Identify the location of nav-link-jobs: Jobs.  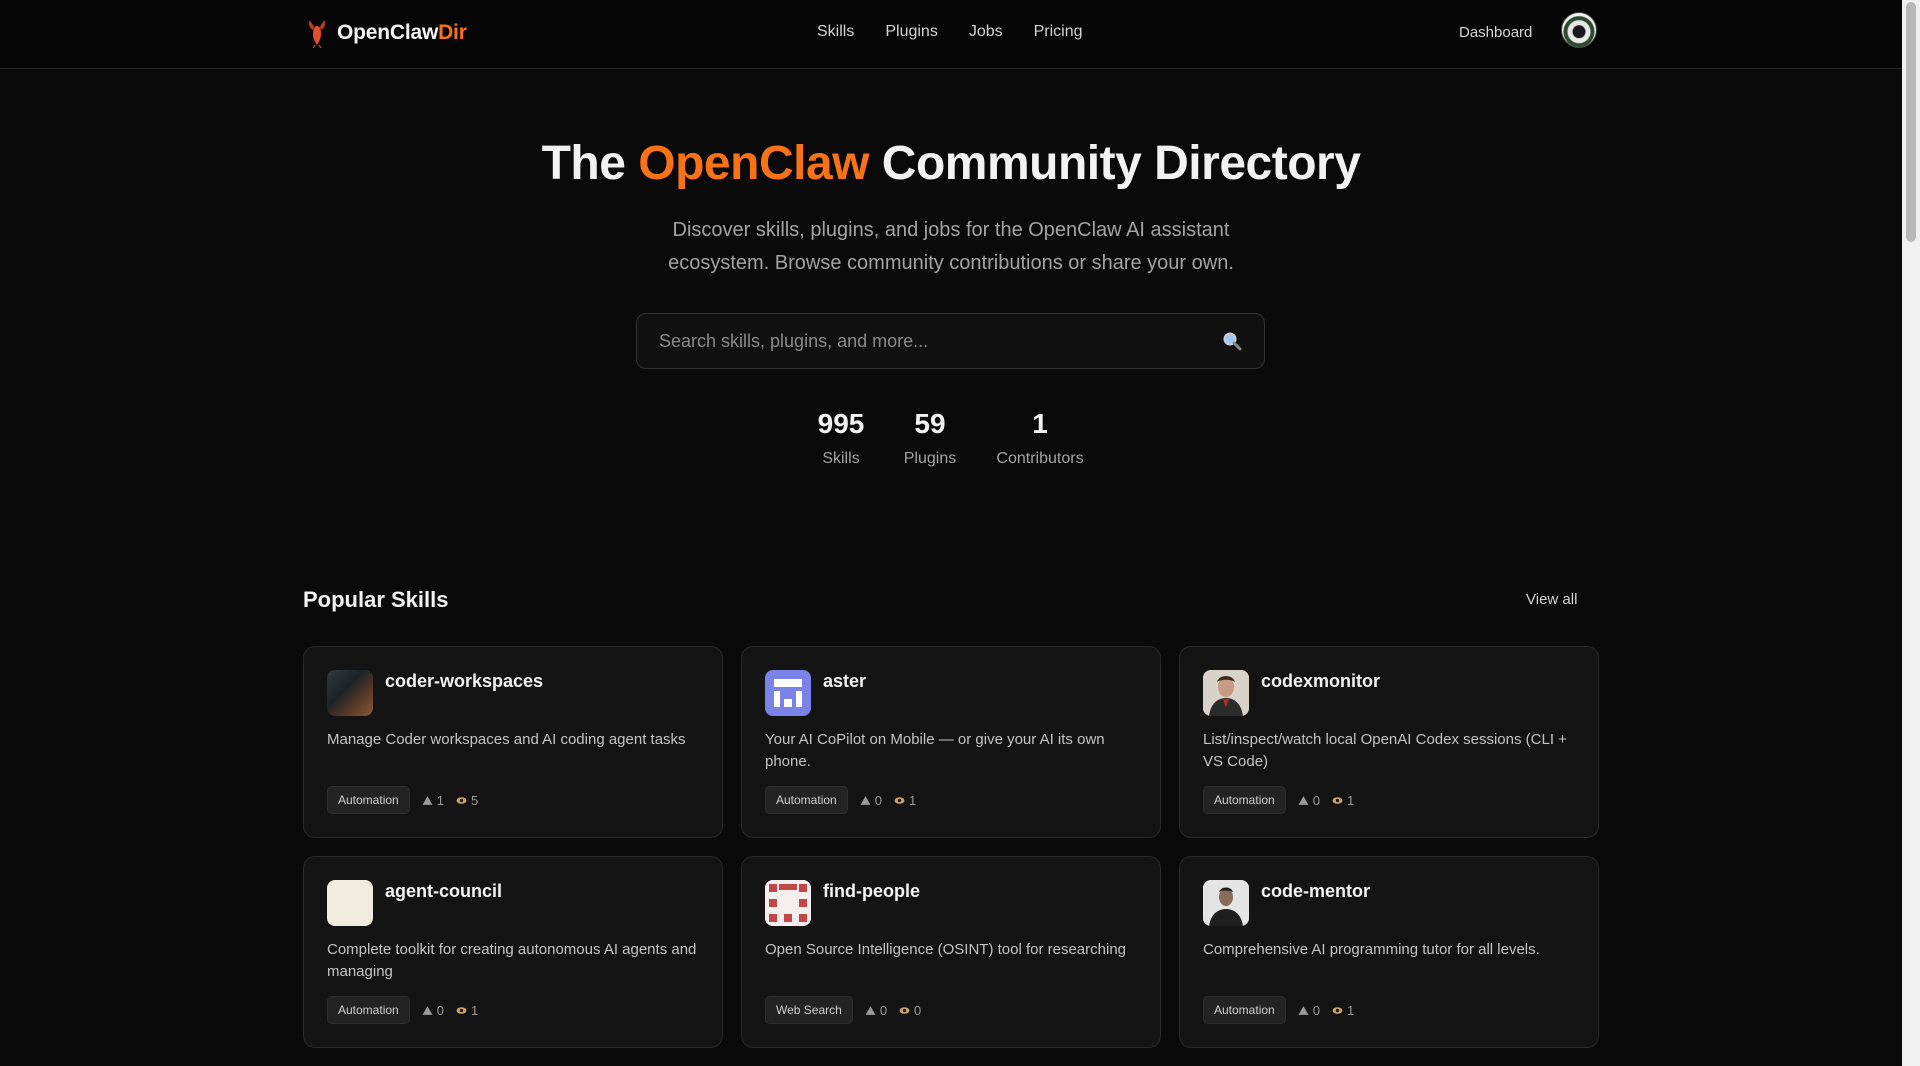
(986, 32).